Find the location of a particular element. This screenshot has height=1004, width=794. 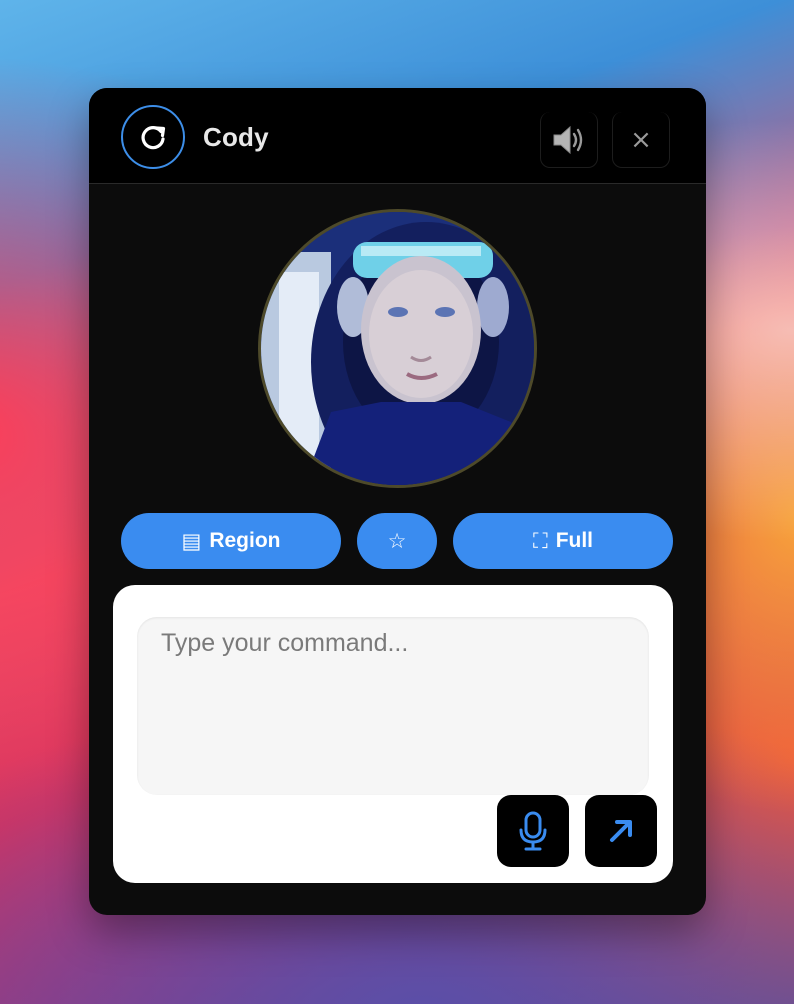

app-logo-button is located at coordinates (153, 137).